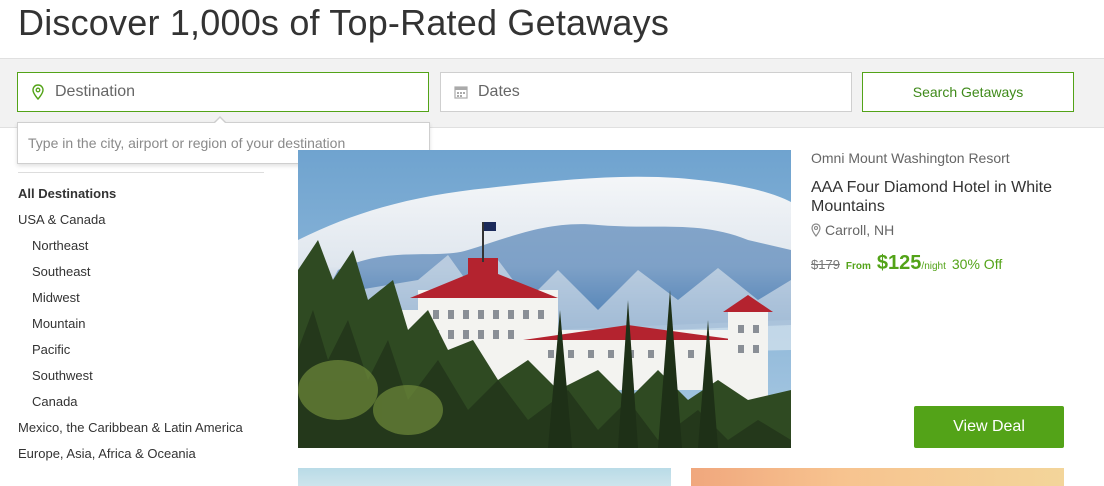 Image resolution: width=1104 pixels, height=486 pixels. What do you see at coordinates (141, 326) in the screenshot?
I see `sidebar-item-mountain: Mountain` at bounding box center [141, 326].